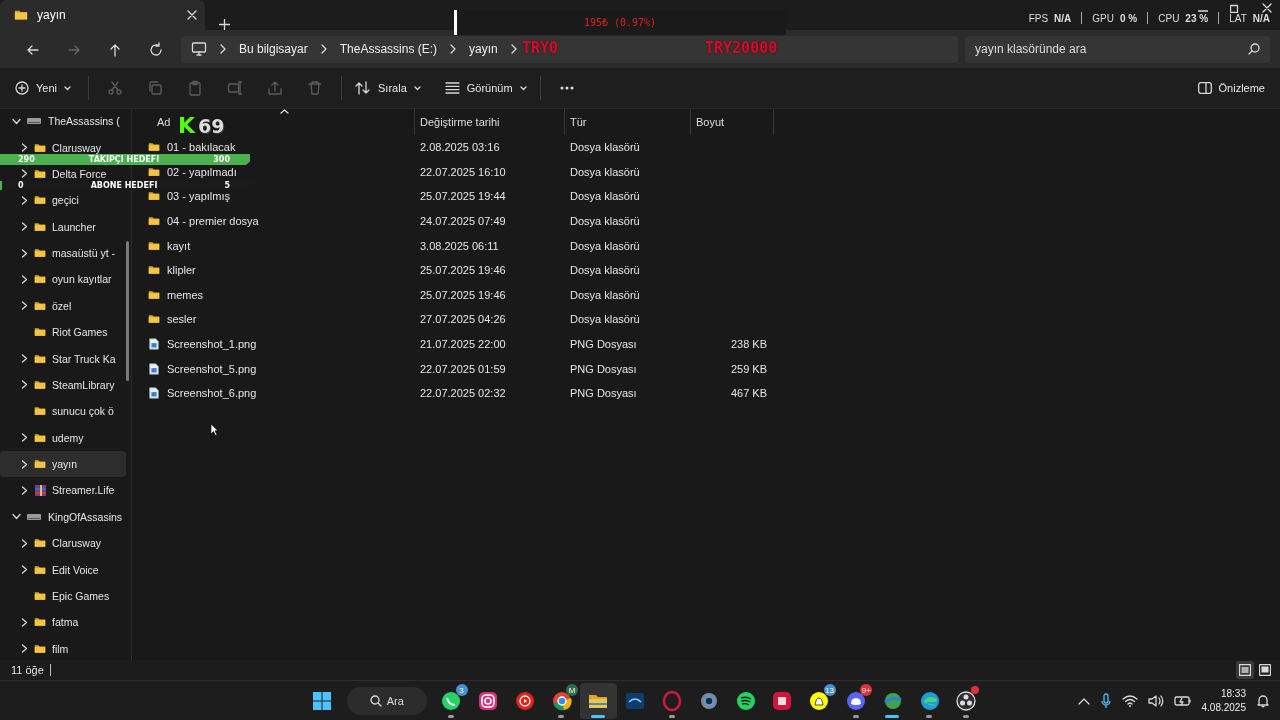 The height and width of the screenshot is (720, 1280). Describe the element at coordinates (63, 516) in the screenshot. I see `tree-item: KingOfAssasins` at that location.